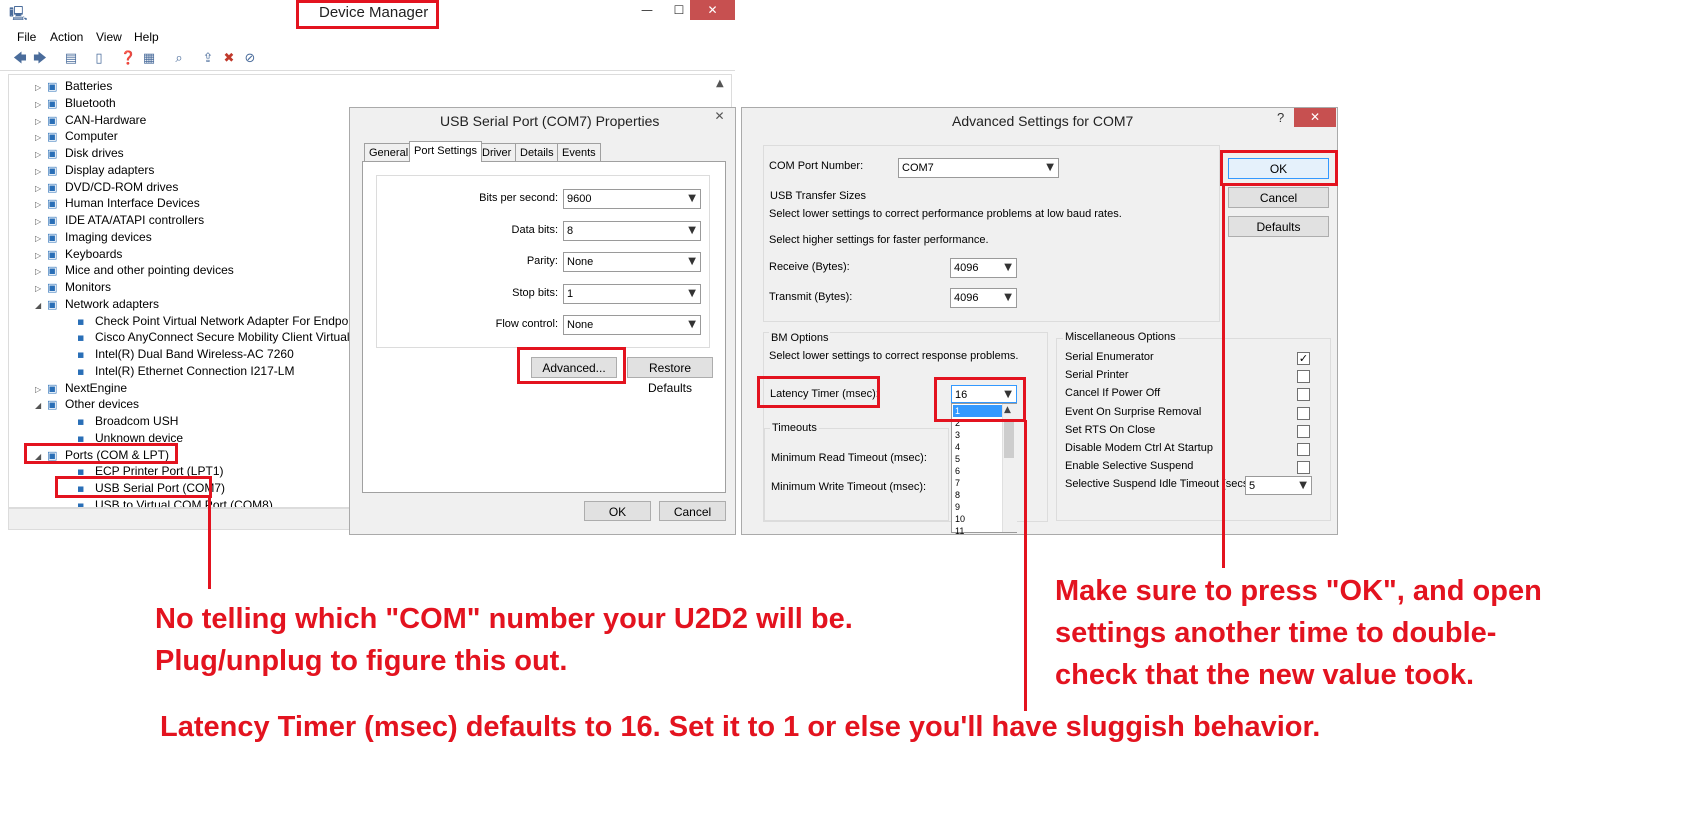 Image resolution: width=1689 pixels, height=817 pixels. Describe the element at coordinates (1278, 485) in the screenshot. I see `suspend-timeout-select: 5 ▼` at that location.